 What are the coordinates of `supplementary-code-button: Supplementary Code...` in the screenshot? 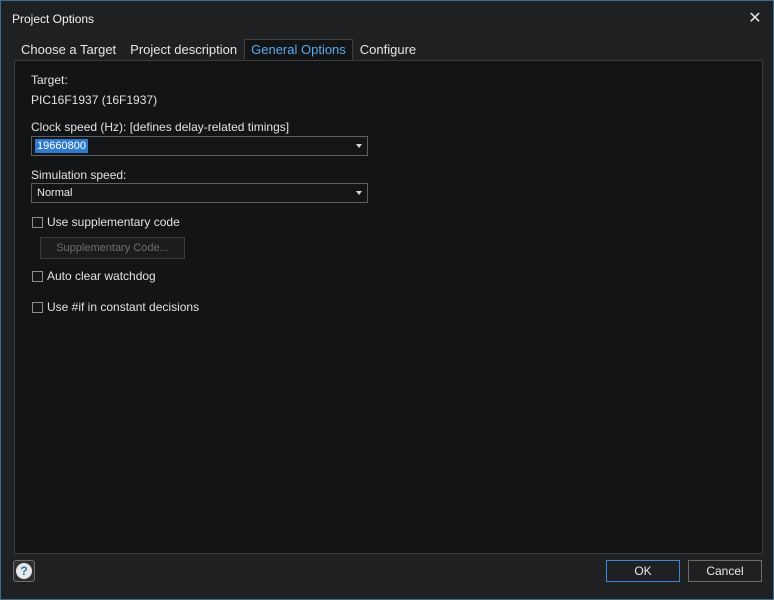 It's located at (112, 248).